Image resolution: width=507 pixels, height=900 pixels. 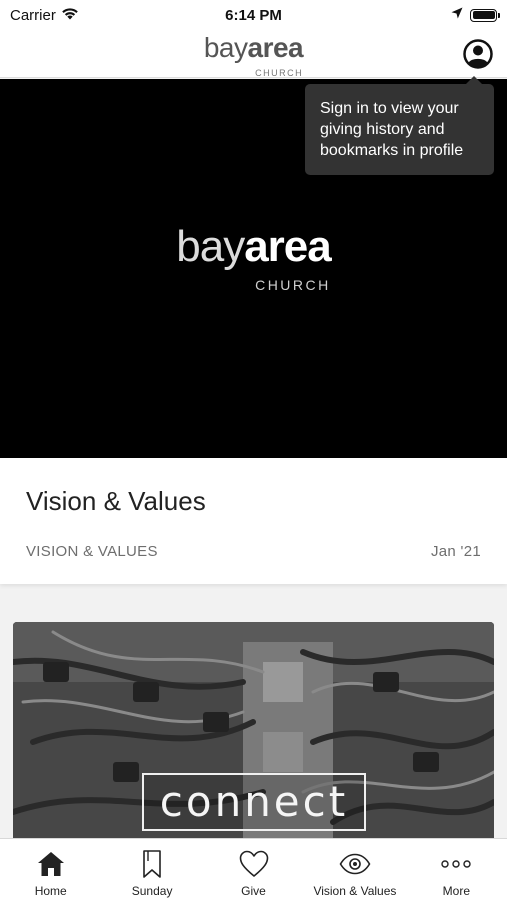 I want to click on nav-header: bayarea CHURCH, so click(x=253, y=54).